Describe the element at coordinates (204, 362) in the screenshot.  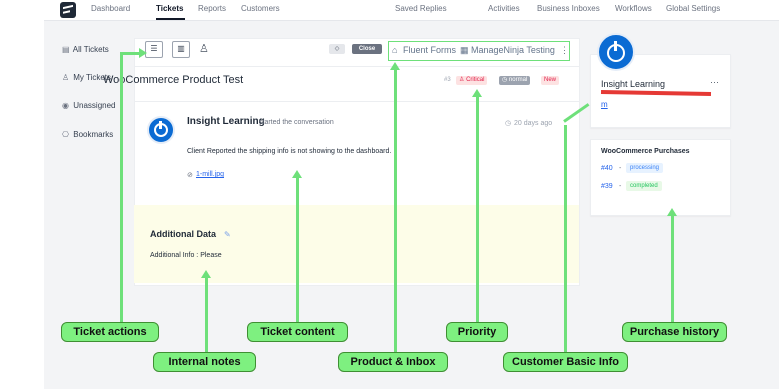
I see `callout-internal-notes: Internal notes` at that location.